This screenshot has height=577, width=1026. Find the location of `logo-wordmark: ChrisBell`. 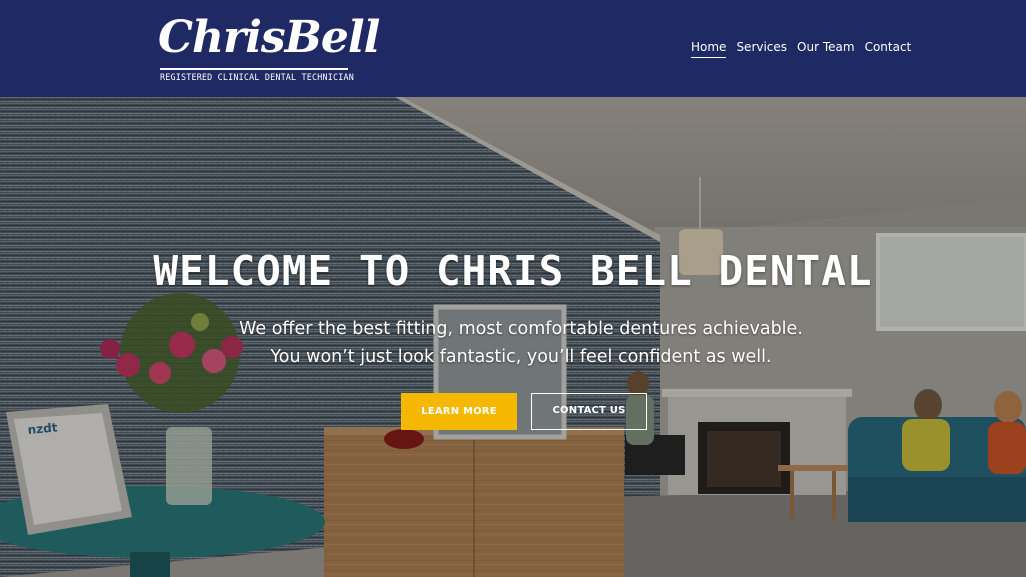

logo-wordmark: ChrisBell is located at coordinates (269, 37).